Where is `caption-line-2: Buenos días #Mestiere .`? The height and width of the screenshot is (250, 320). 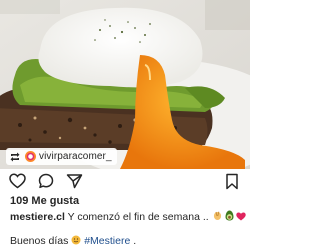
caption-line-2: Buenos días #Mestiere . is located at coordinates (73, 241).